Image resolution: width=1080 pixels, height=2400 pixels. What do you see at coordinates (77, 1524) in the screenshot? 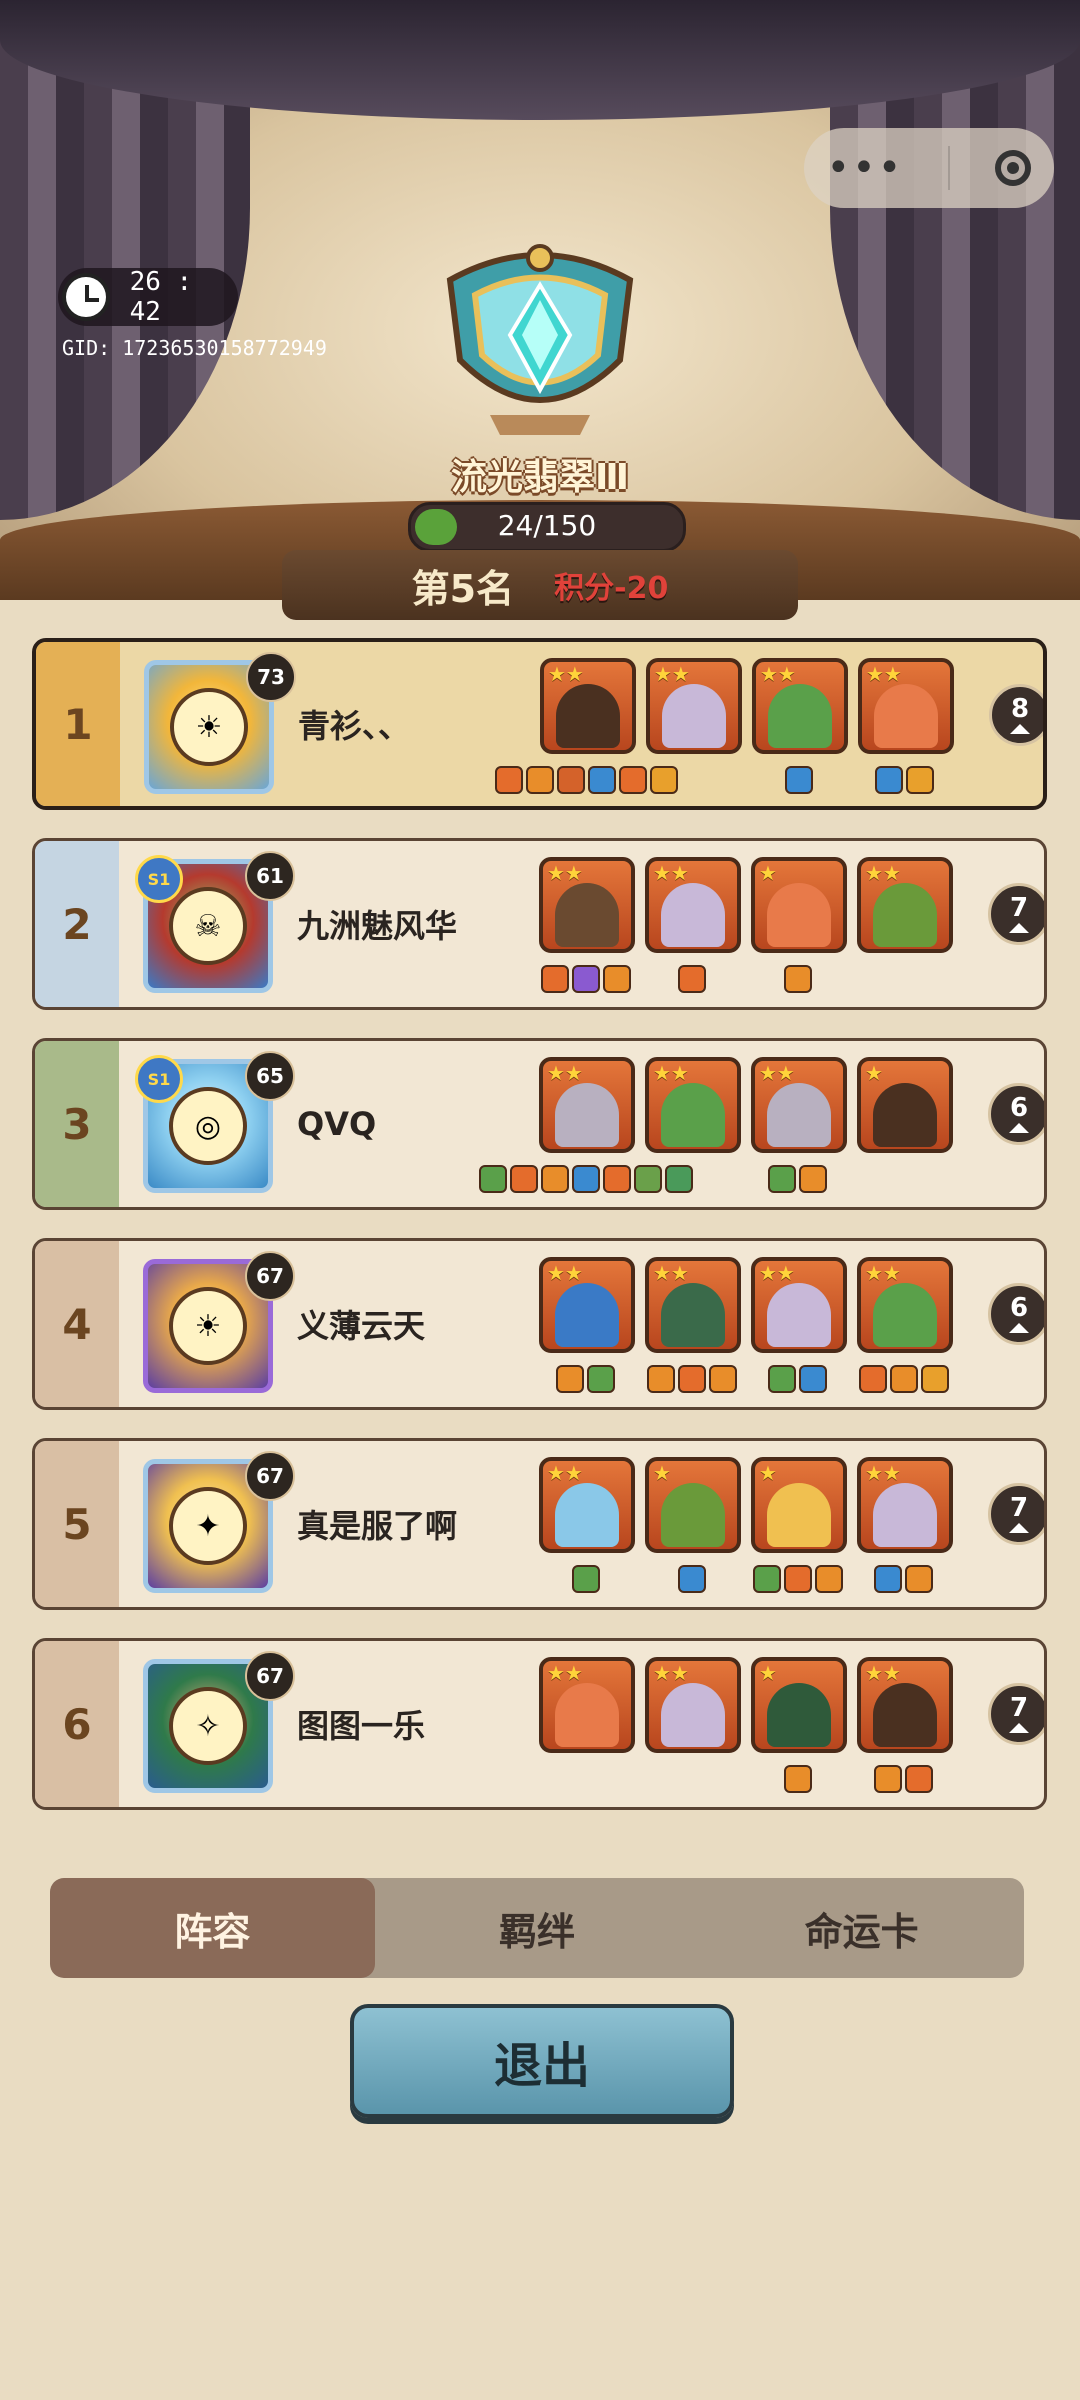
I see `rank-number: 5` at bounding box center [77, 1524].